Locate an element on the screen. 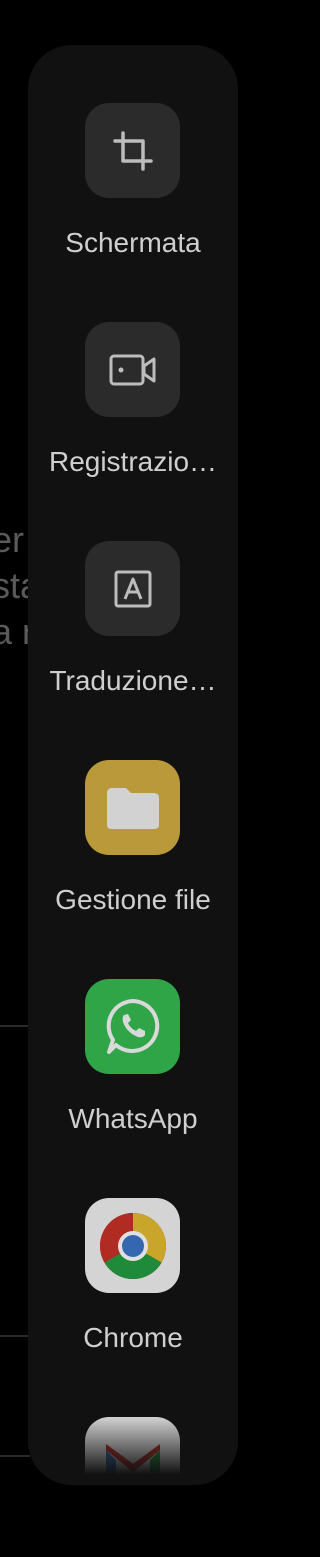 The width and height of the screenshot is (320, 1557). screen-record-icon is located at coordinates (132, 369).